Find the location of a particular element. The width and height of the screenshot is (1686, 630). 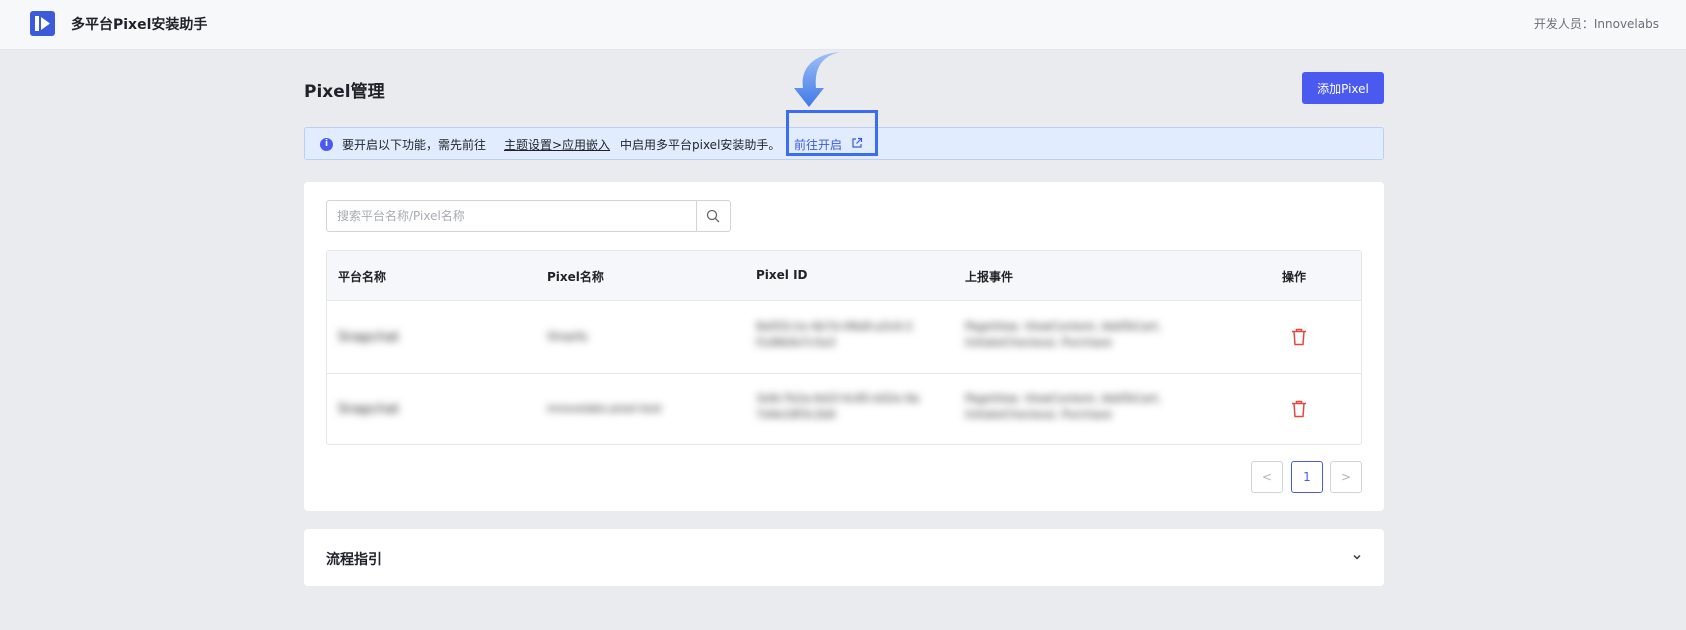

add-pixel-button: 添加Pixel is located at coordinates (1343, 88).